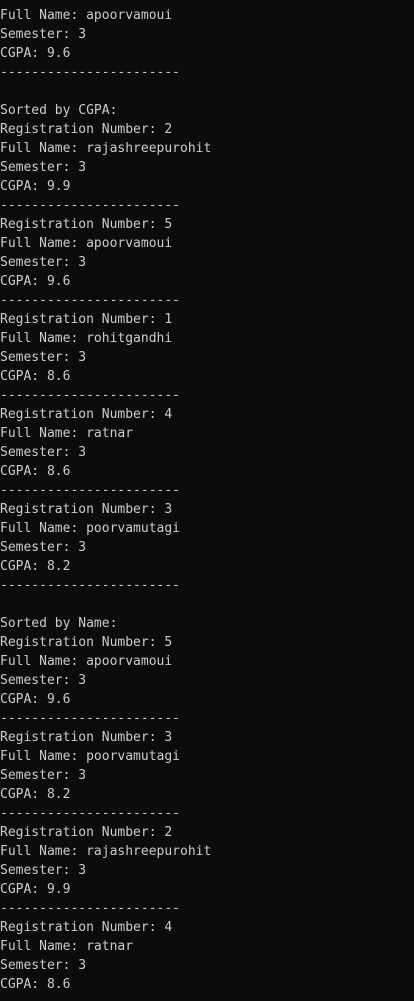 This screenshot has height=1001, width=414. I want to click on section-heading: Sorted by Name:, so click(59, 623).